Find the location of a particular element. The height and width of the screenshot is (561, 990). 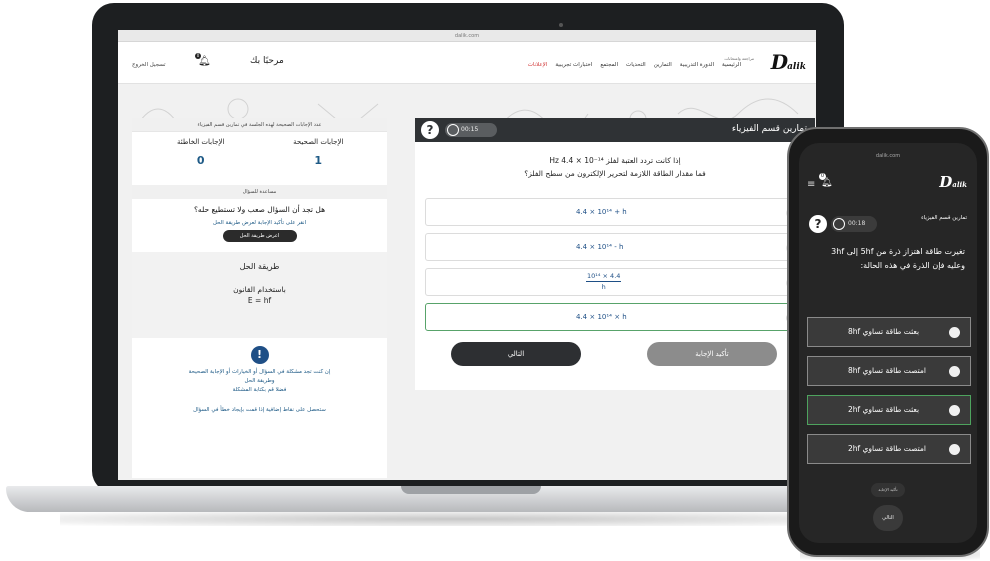

phone-timer: 00:18 is located at coordinates (854, 224).